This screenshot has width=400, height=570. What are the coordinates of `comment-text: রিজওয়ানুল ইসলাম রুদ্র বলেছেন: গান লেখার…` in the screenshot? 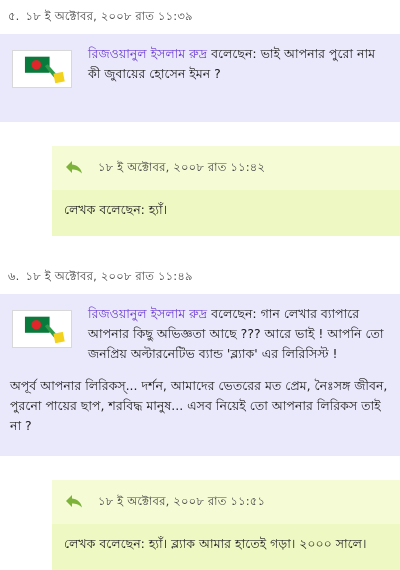 It's located at (239, 334).